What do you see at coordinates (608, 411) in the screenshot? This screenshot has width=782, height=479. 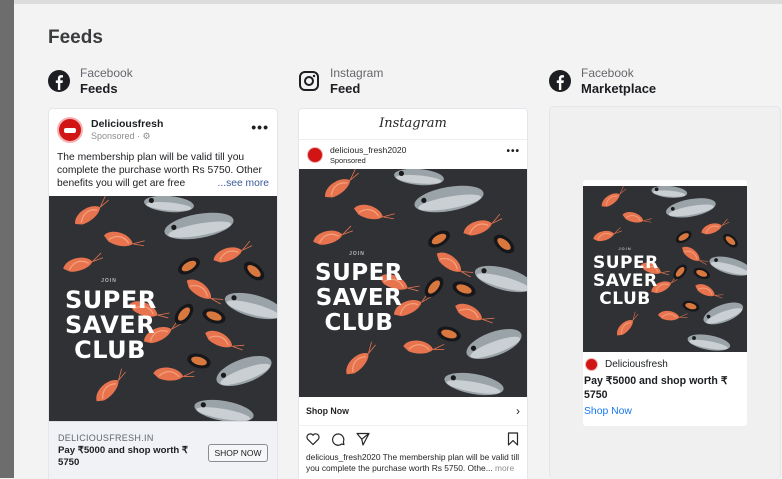 I see `shop-now-link: Shop Now` at bounding box center [608, 411].